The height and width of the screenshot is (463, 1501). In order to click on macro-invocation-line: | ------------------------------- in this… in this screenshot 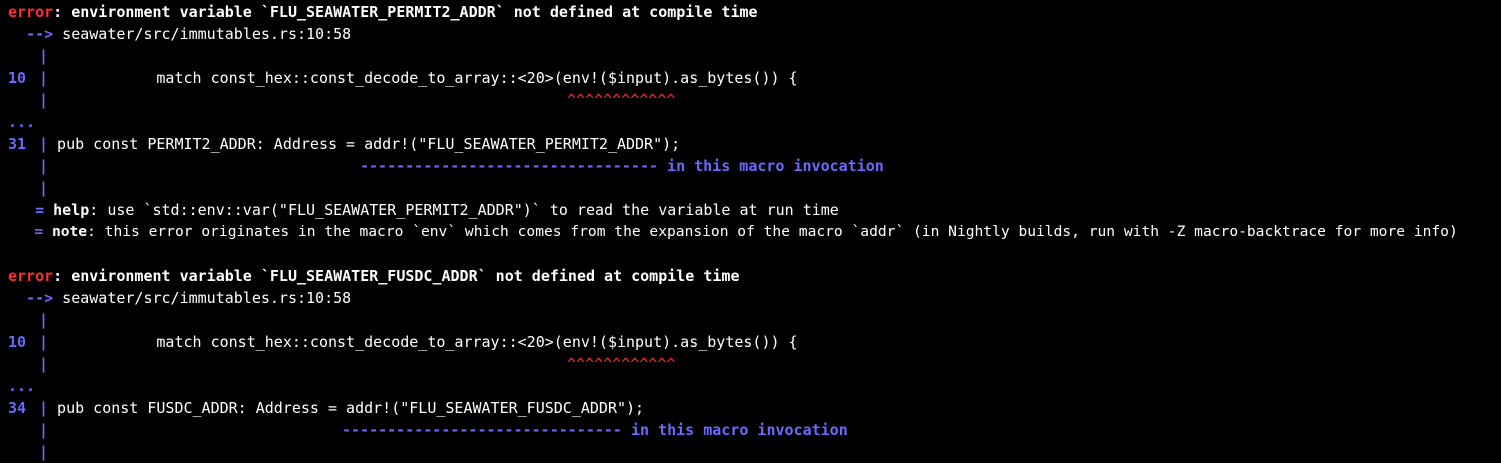, I will do `click(750, 430)`.